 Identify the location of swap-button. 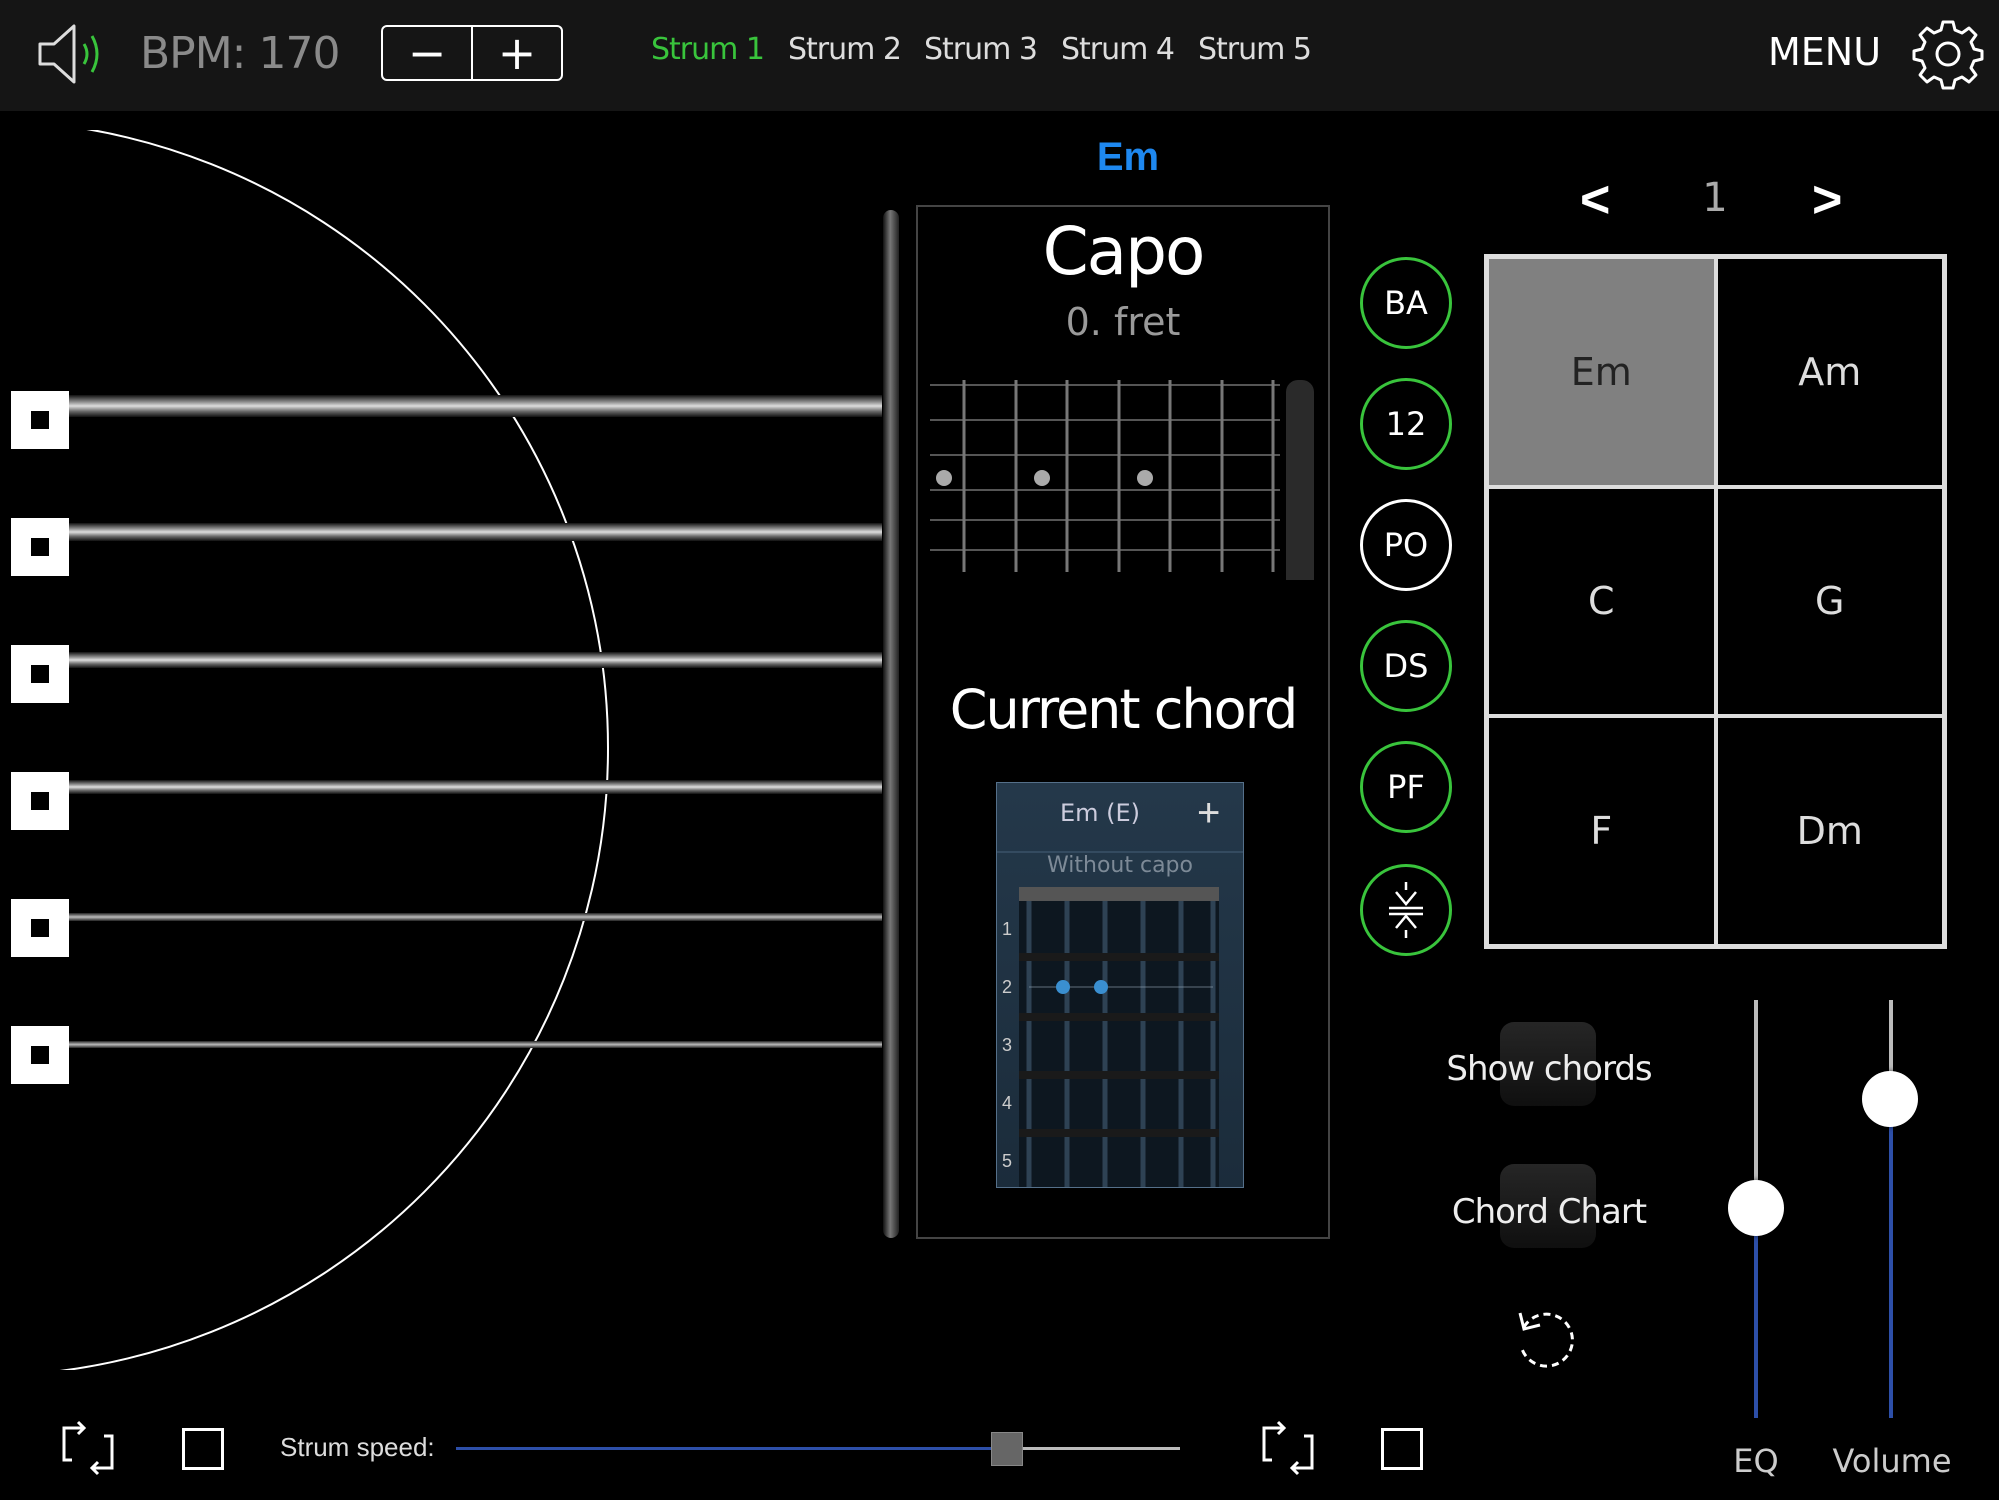
(1406, 910).